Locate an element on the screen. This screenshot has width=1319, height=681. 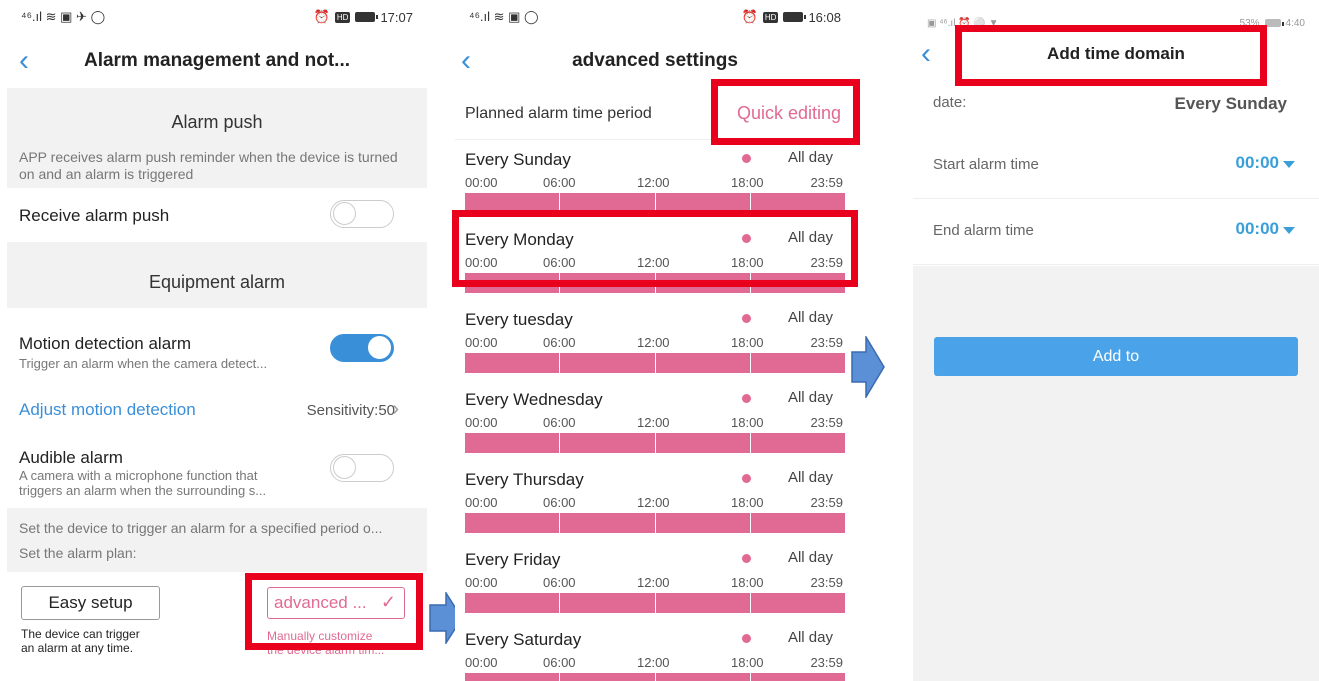
day-name: Every Saturday is located at coordinates (523, 639).